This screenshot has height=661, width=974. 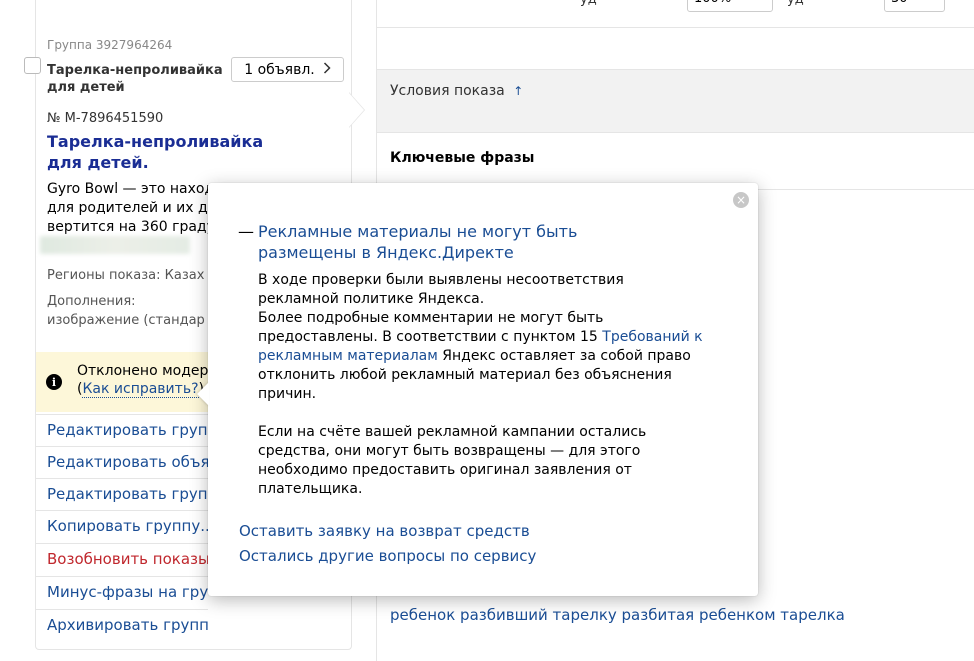 What do you see at coordinates (447, 91) in the screenshot?
I see `conditions-label: Условия показа` at bounding box center [447, 91].